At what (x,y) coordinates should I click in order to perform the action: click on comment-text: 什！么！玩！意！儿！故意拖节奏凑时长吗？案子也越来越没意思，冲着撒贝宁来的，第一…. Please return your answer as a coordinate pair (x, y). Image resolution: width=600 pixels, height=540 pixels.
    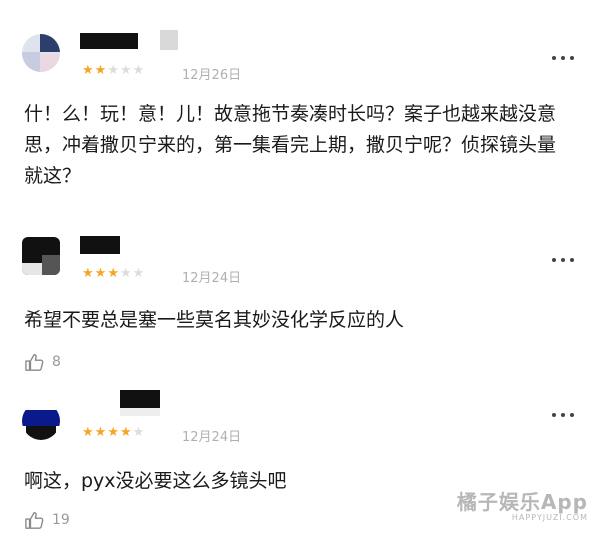
    Looking at the image, I should click on (290, 145).